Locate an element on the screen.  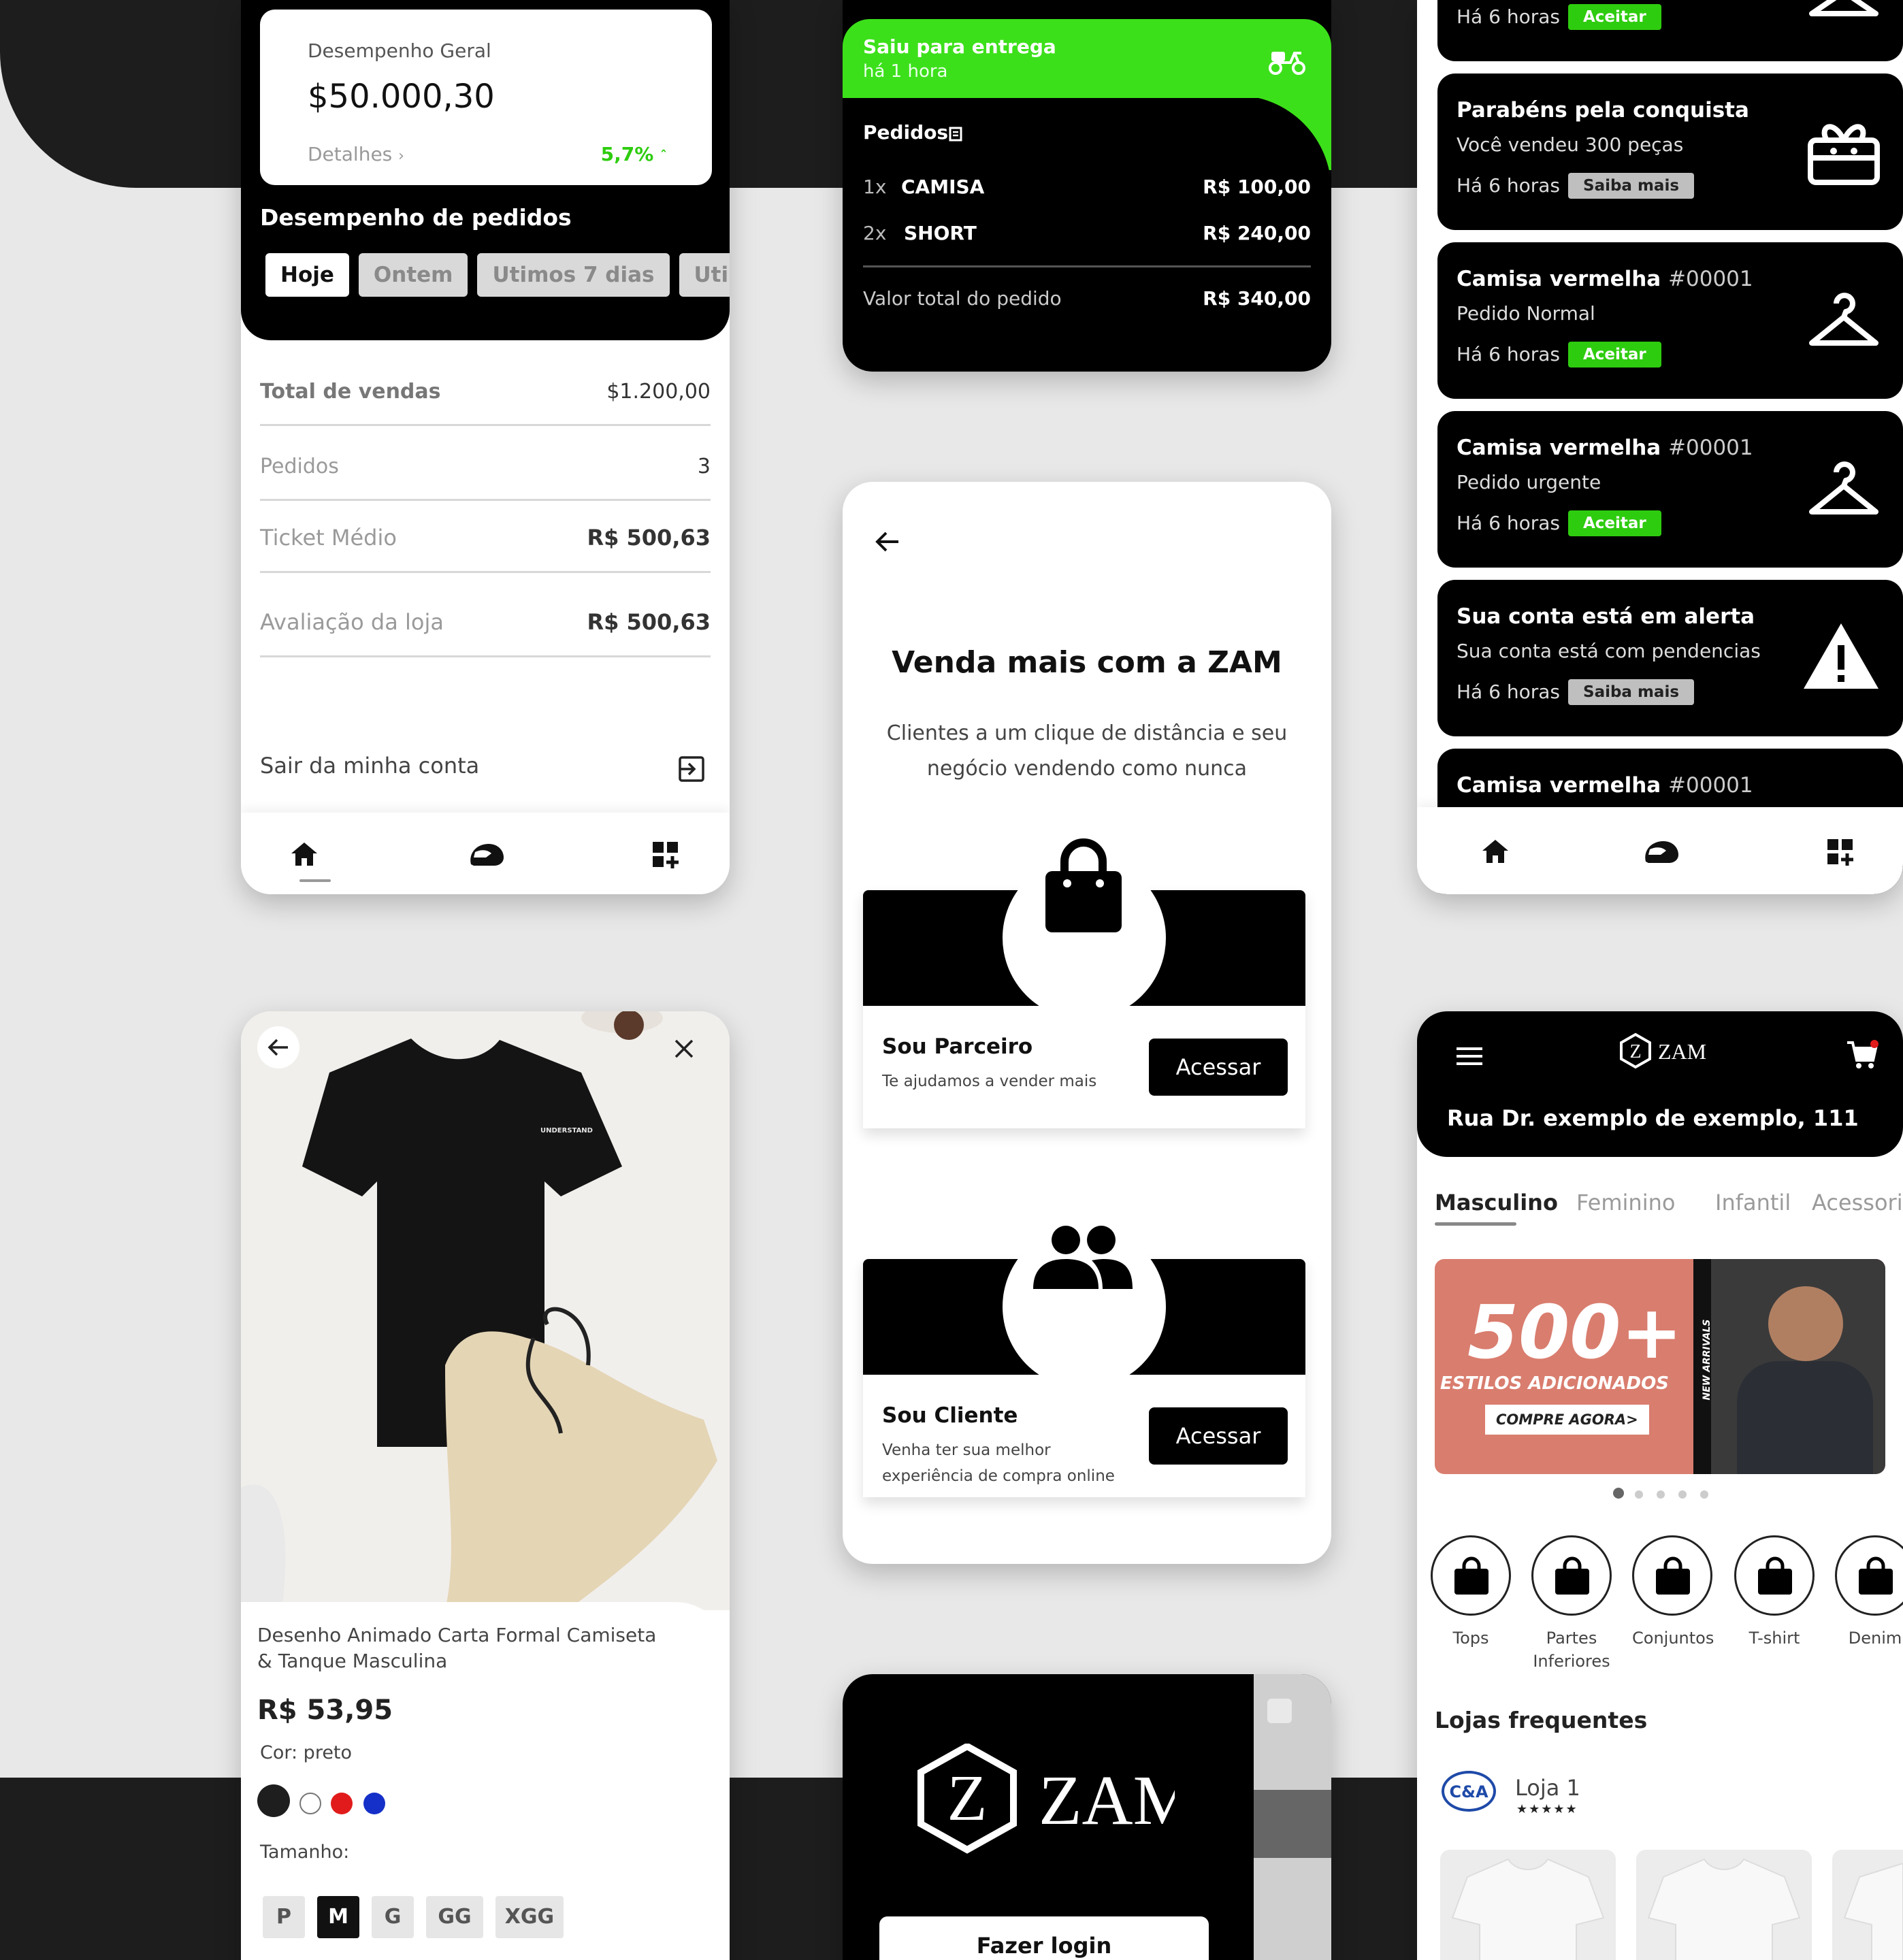
notification-title-text: Camisa vermelha is located at coordinates (1559, 279).